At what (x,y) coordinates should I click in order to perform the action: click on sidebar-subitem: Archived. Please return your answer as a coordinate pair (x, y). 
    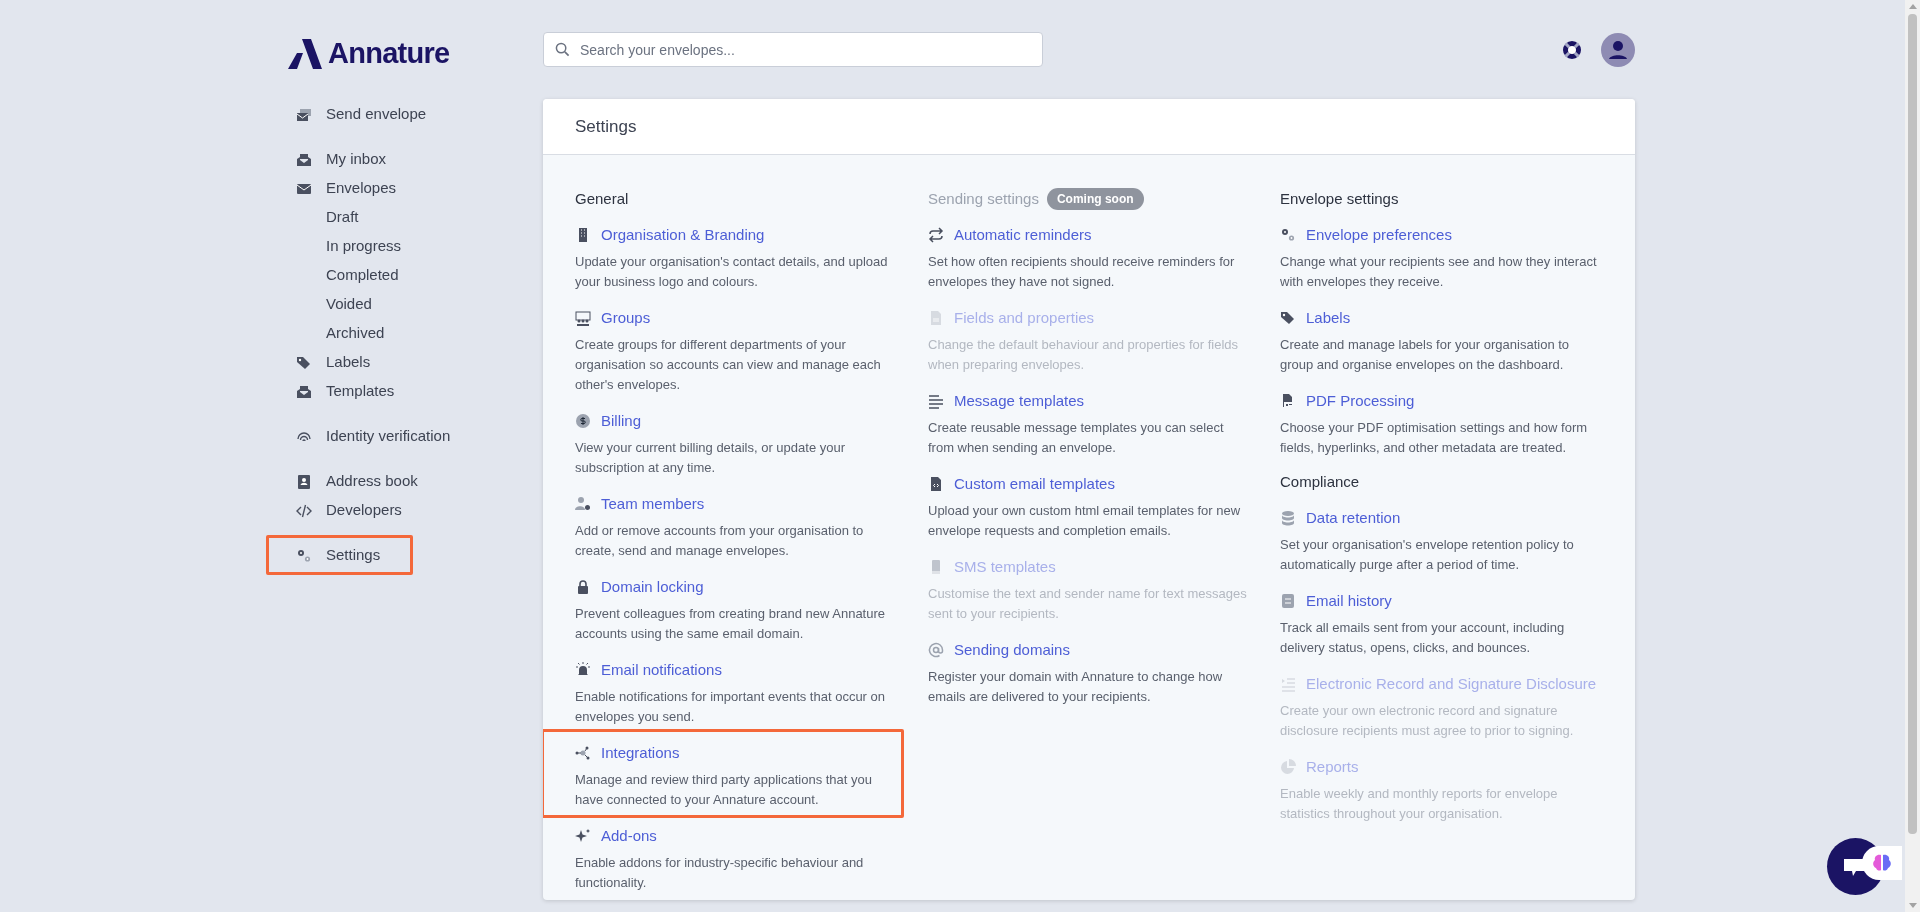
    Looking at the image, I should click on (336, 333).